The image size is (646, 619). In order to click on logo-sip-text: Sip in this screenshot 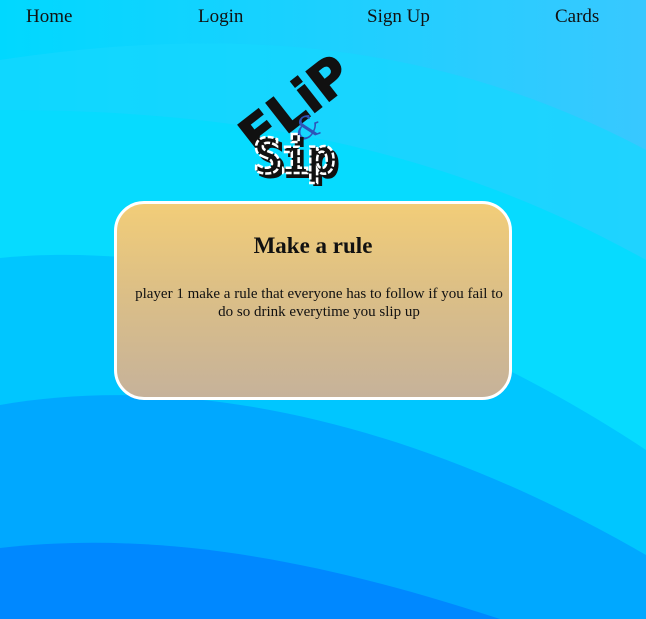, I will do `click(293, 157)`.